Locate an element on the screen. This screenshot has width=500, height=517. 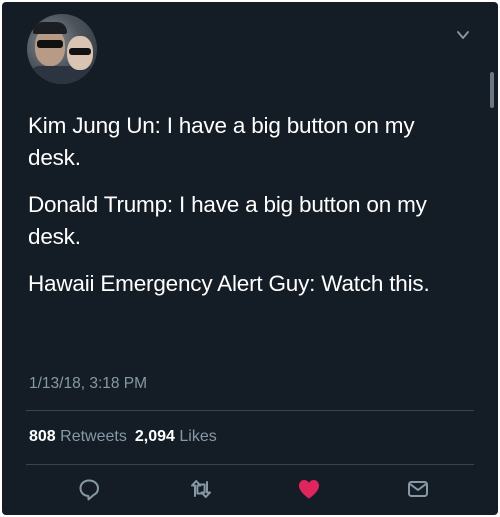
likes-stat: 2,094 Likes is located at coordinates (176, 436).